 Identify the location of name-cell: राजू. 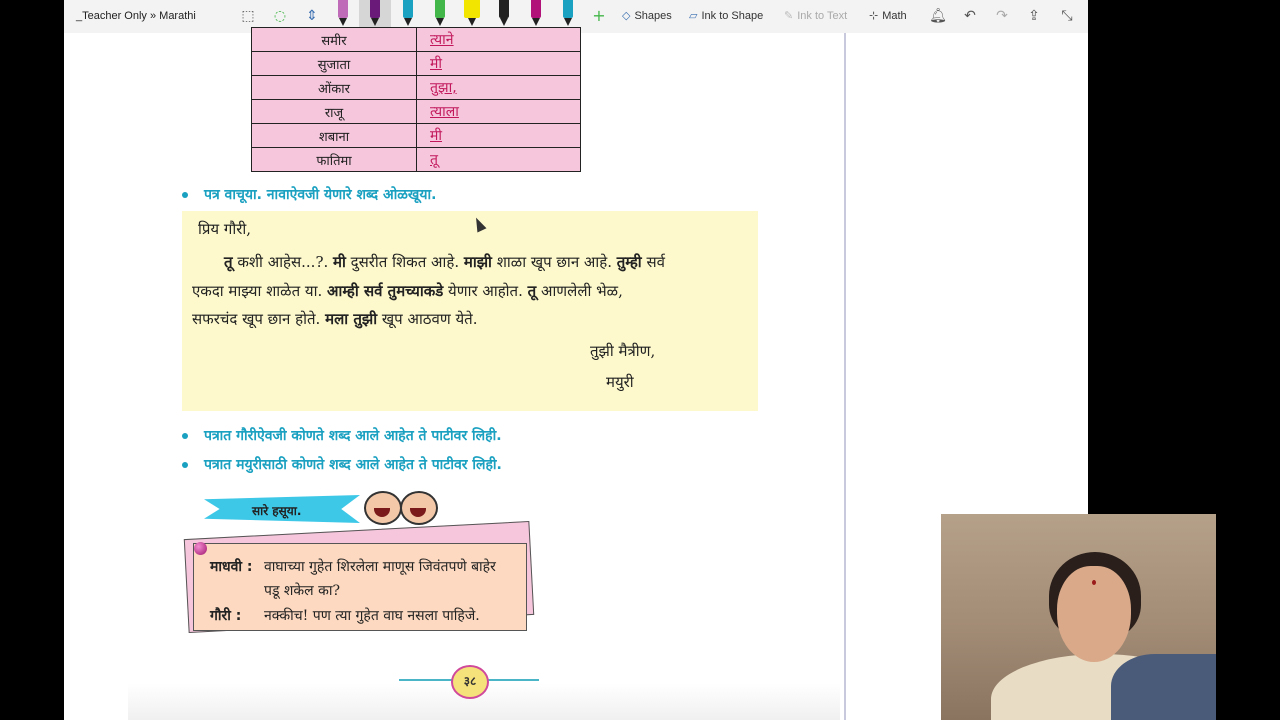
(334, 111).